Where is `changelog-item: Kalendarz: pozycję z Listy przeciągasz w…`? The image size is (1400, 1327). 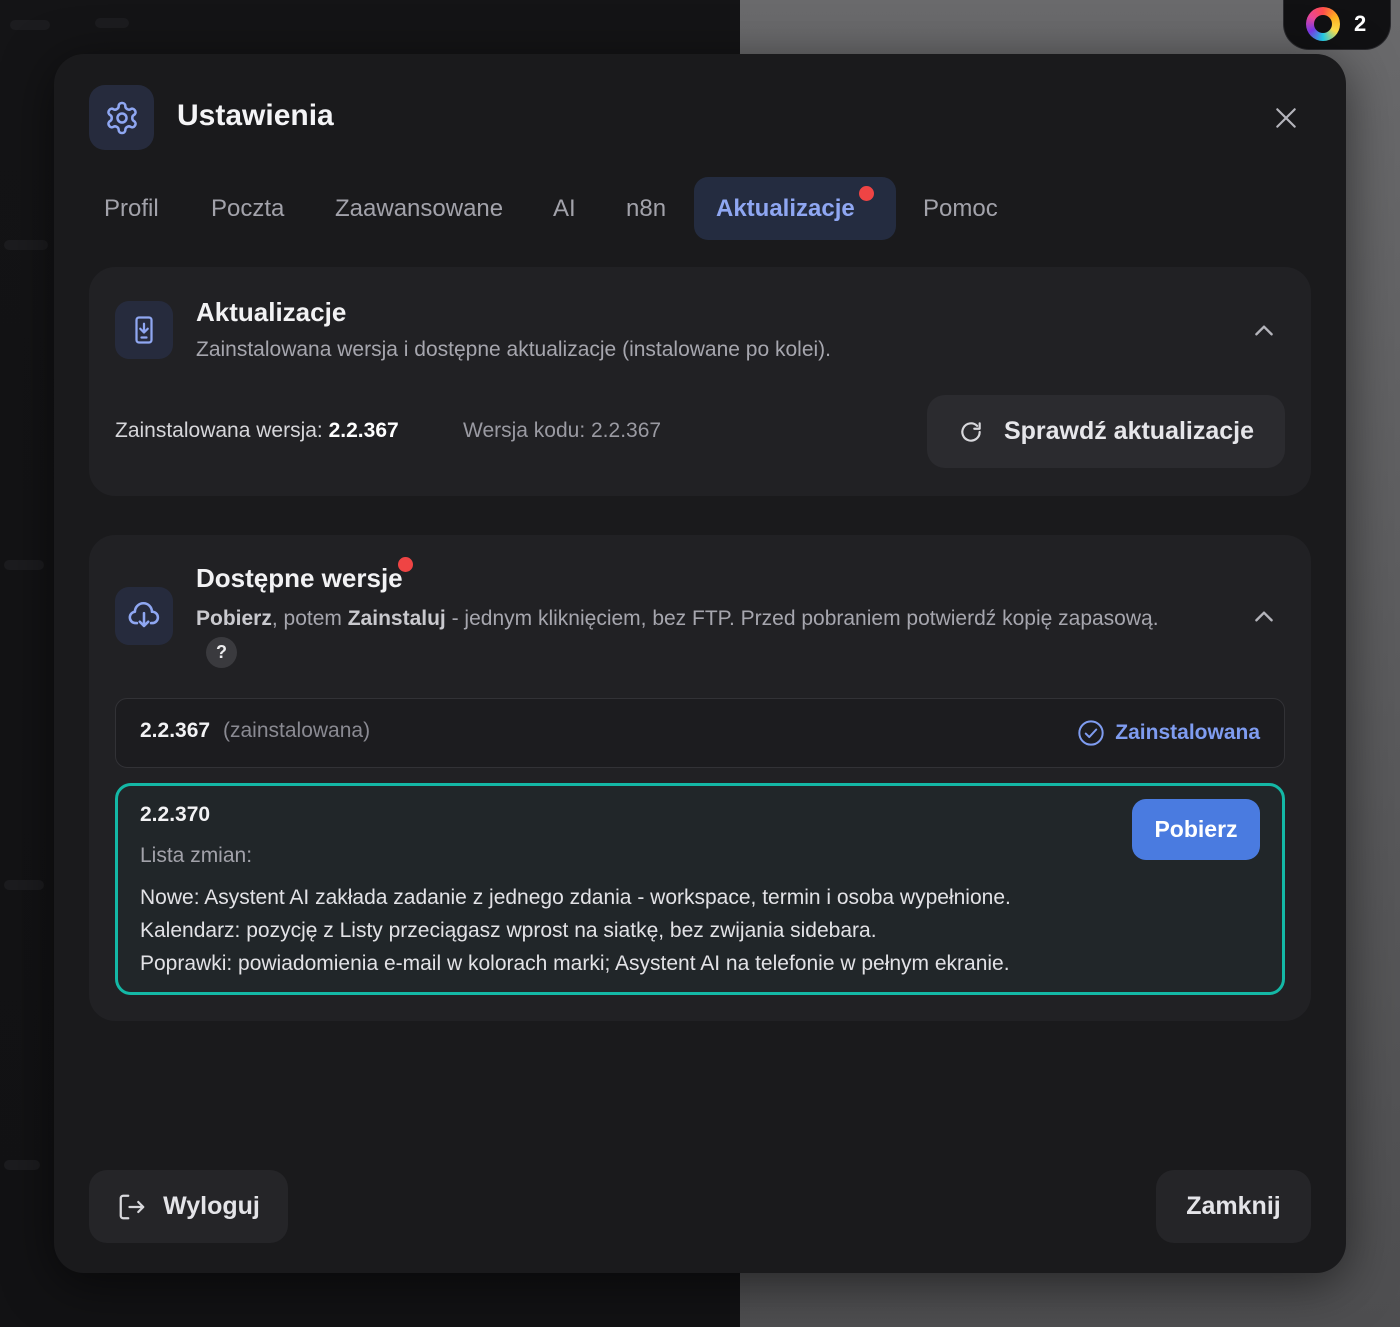 changelog-item: Kalendarz: pozycję z Listy przeciągasz w… is located at coordinates (508, 930).